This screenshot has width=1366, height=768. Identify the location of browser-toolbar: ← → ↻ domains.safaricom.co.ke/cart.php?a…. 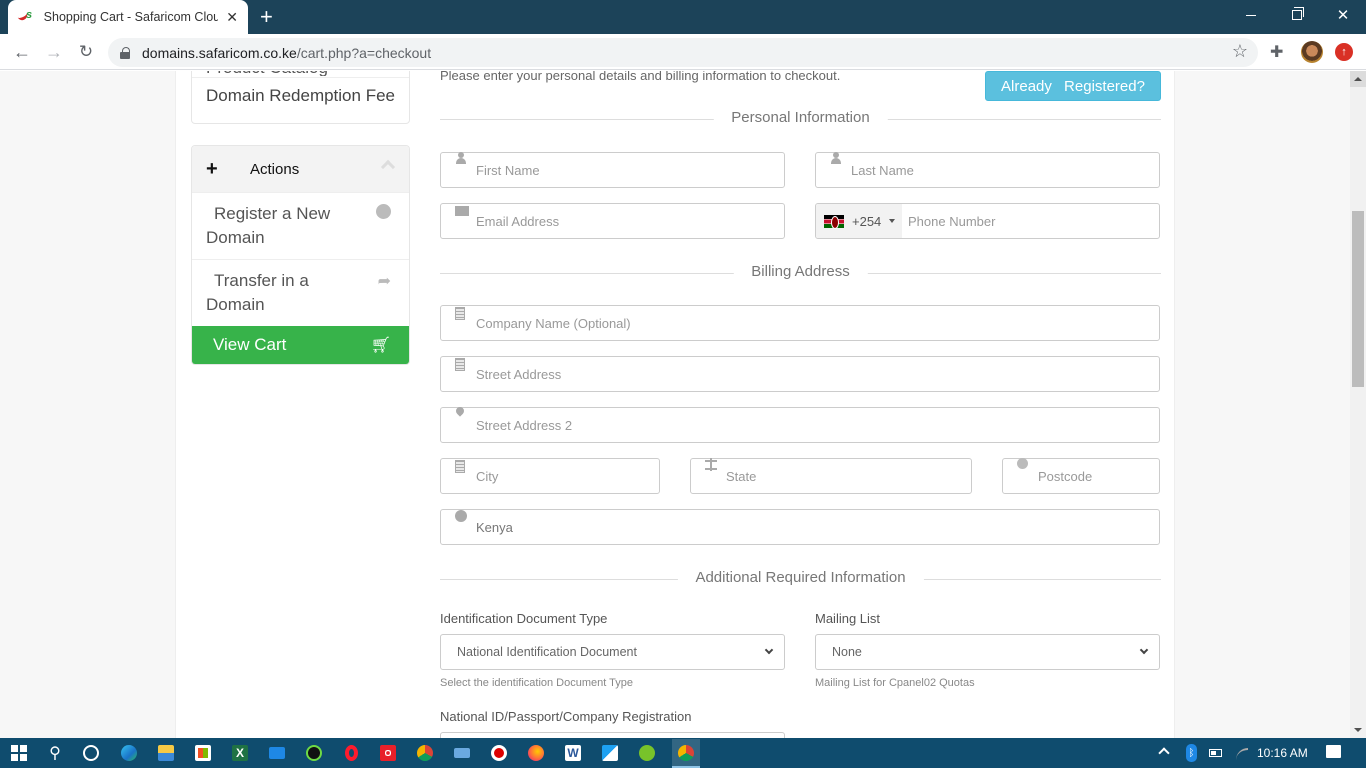
(683, 52).